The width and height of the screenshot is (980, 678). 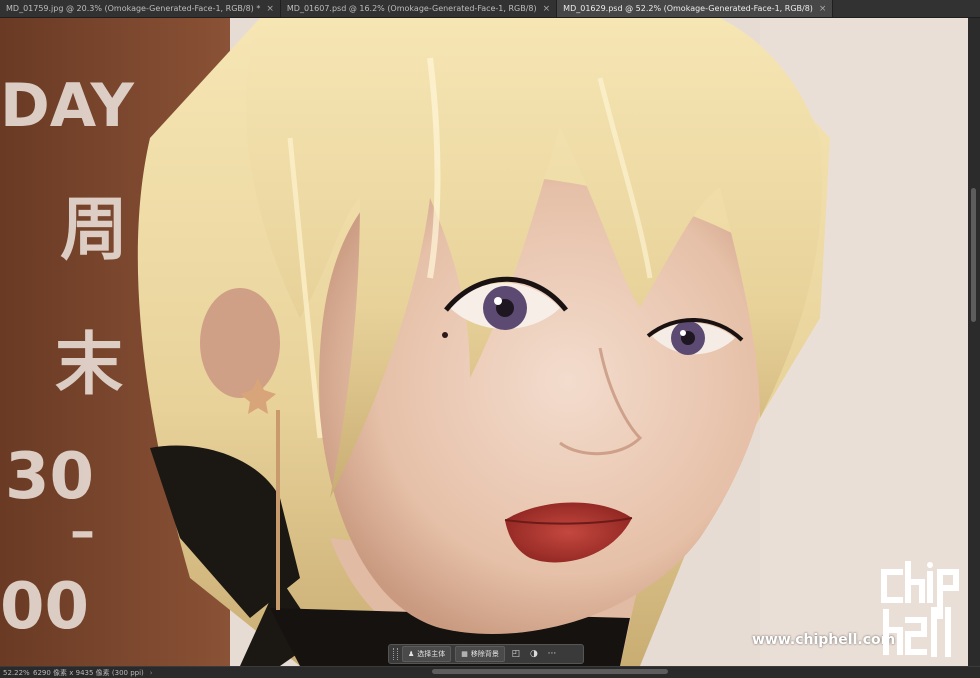 I want to click on contrast-icon: ◑, so click(x=534, y=654).